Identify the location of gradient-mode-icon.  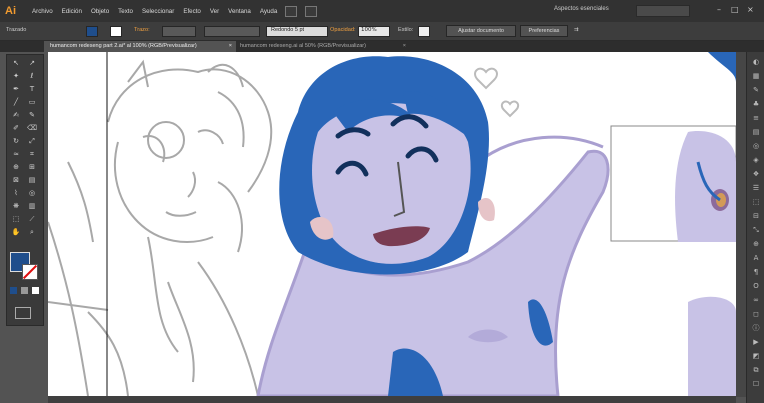
(24, 290).